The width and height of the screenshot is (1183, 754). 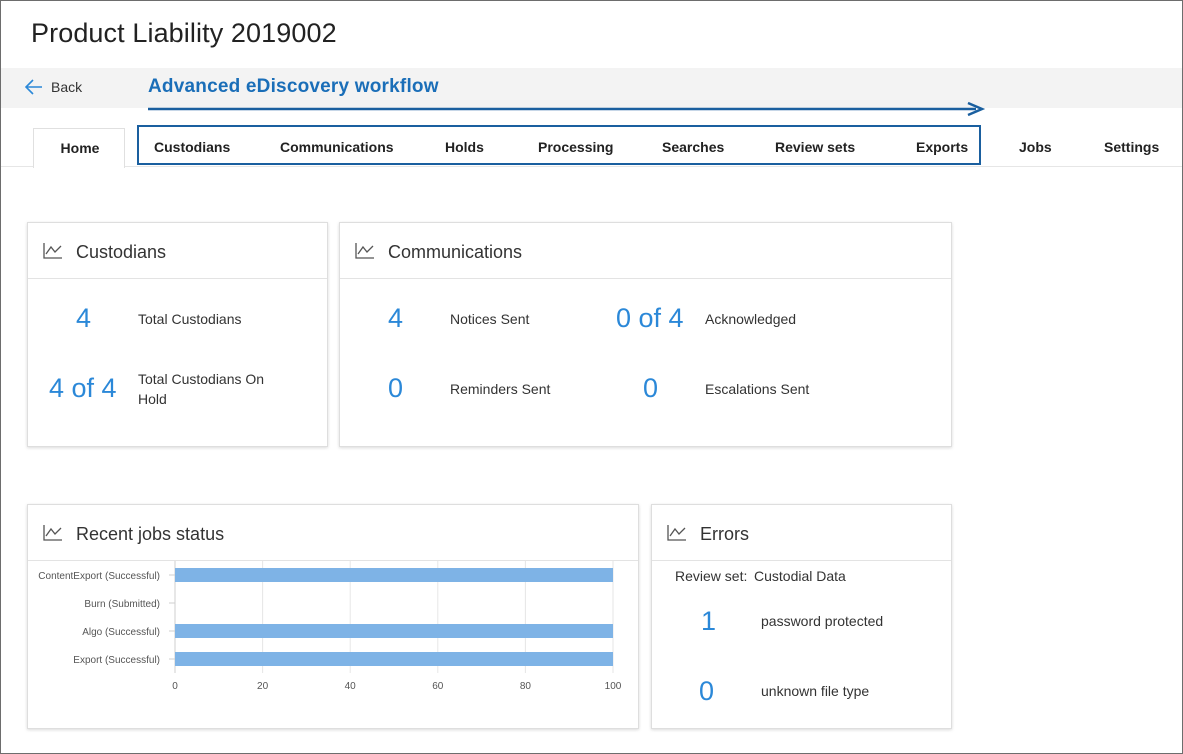 I want to click on x-tick-label: 100, so click(x=613, y=686).